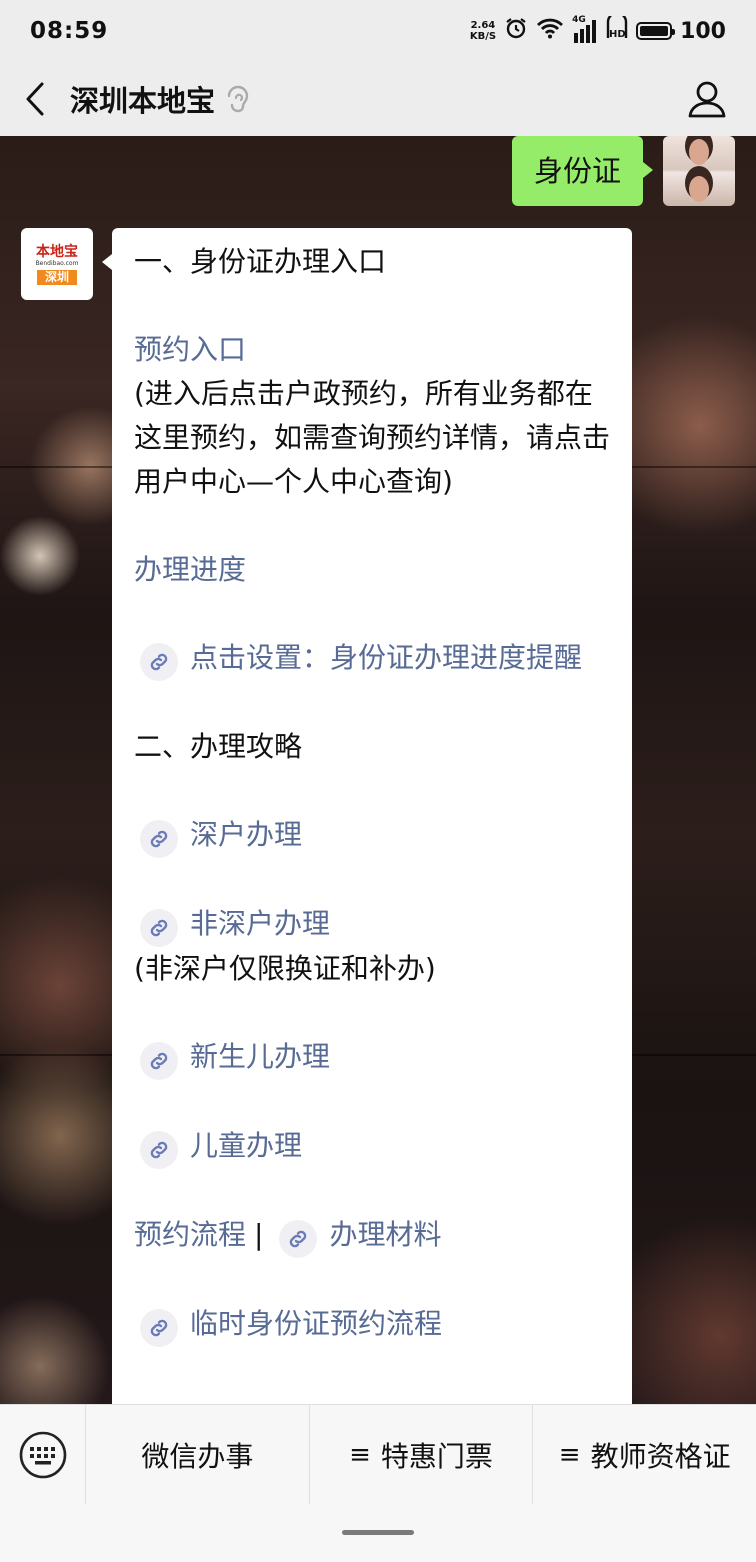 This screenshot has width=756, height=1562. I want to click on user-message-bubble: 身份证, so click(582, 171).